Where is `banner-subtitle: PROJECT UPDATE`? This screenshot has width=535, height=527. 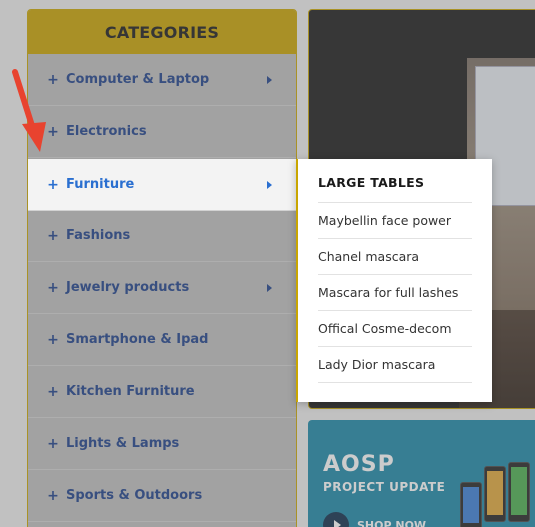 banner-subtitle: PROJECT UPDATE is located at coordinates (384, 487).